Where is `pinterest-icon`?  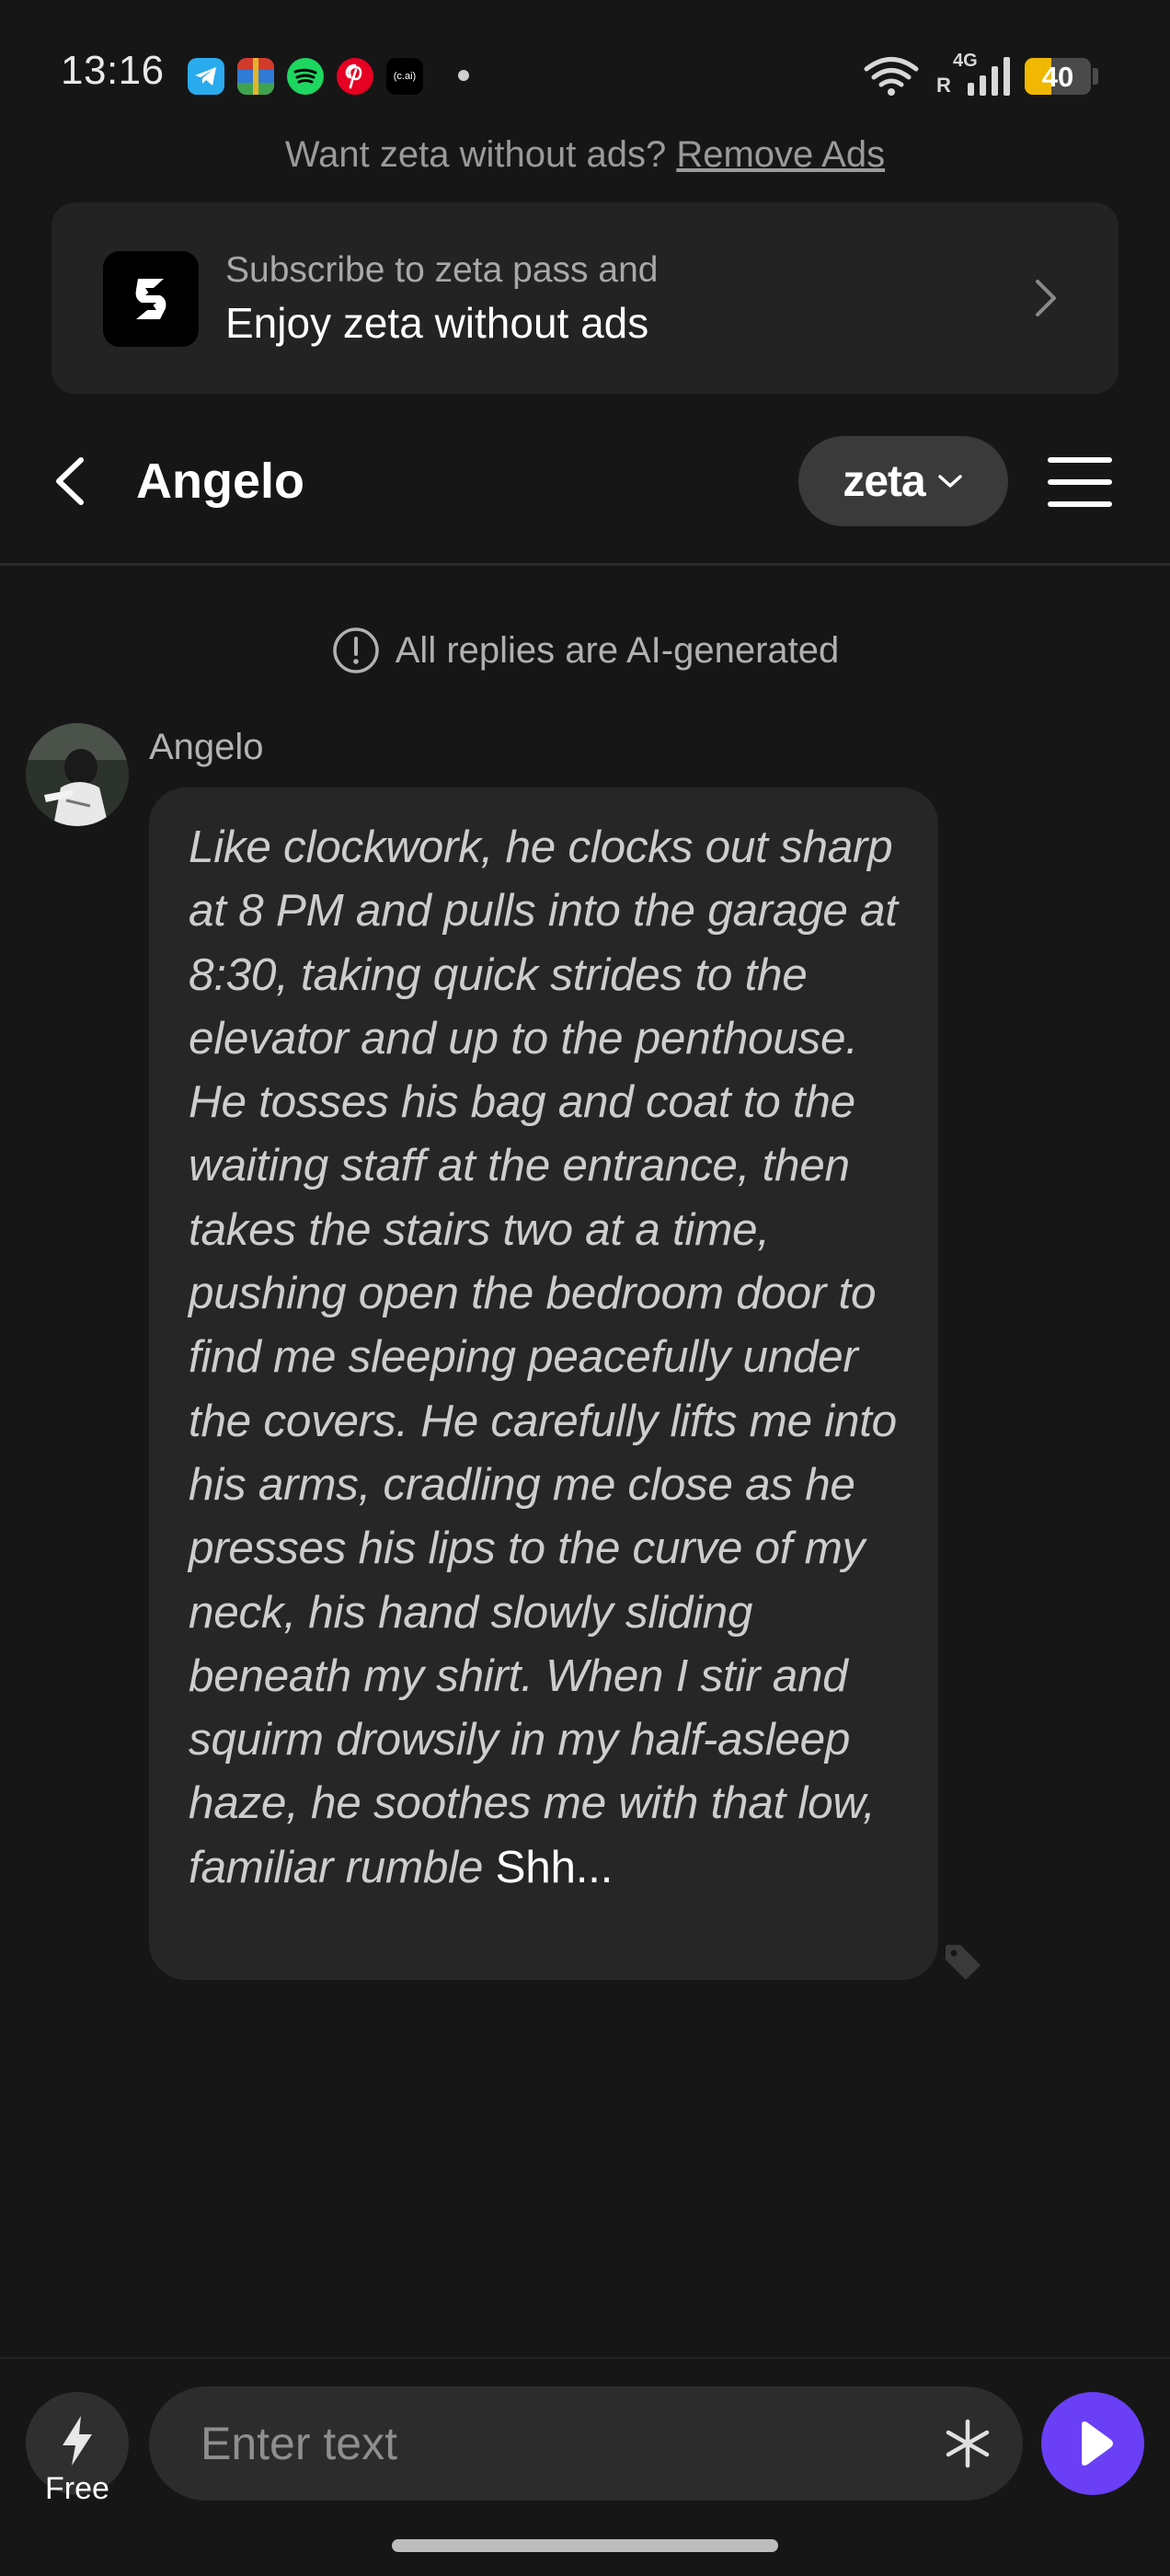 pinterest-icon is located at coordinates (355, 76).